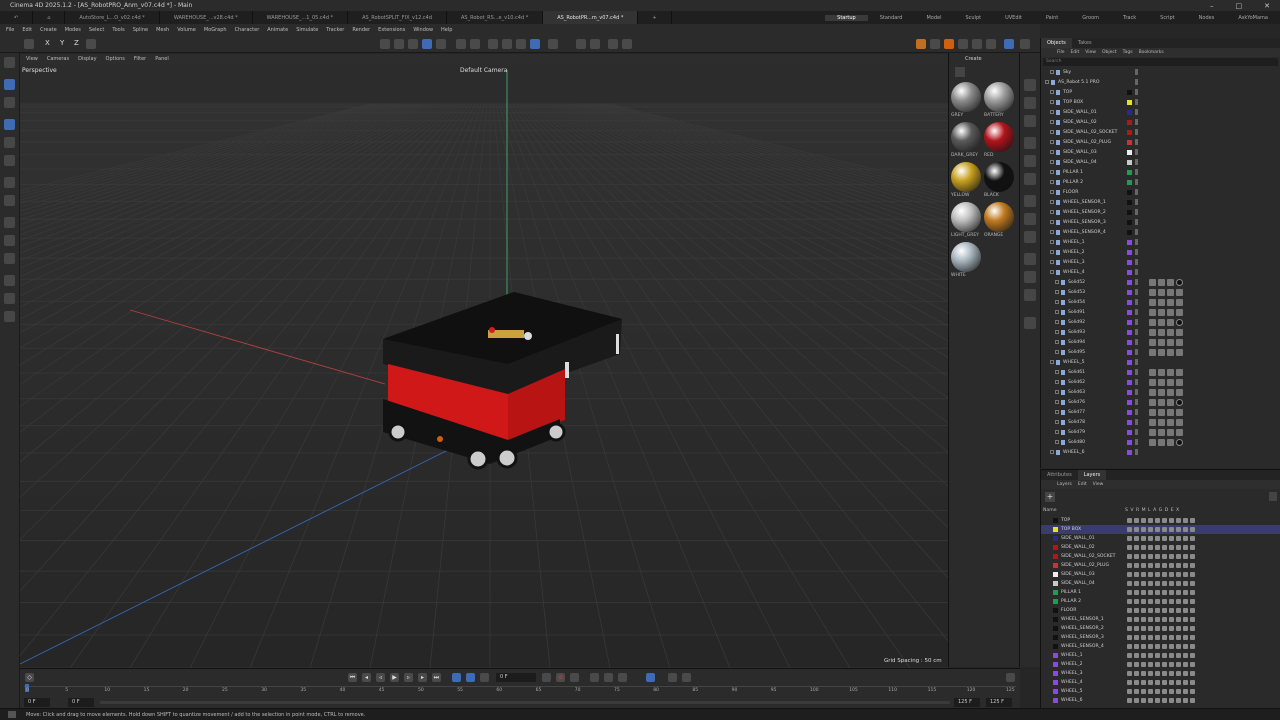 The height and width of the screenshot is (720, 1280). Describe the element at coordinates (9, 182) in the screenshot. I see `transform-tool-icon` at that location.